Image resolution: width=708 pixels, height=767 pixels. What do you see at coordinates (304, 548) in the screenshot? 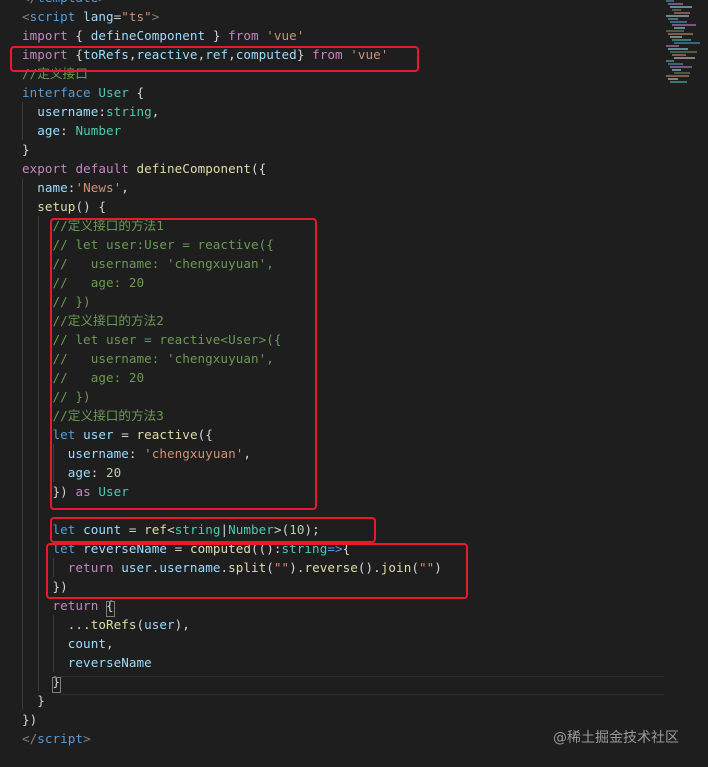
I see `code-token: string` at bounding box center [304, 548].